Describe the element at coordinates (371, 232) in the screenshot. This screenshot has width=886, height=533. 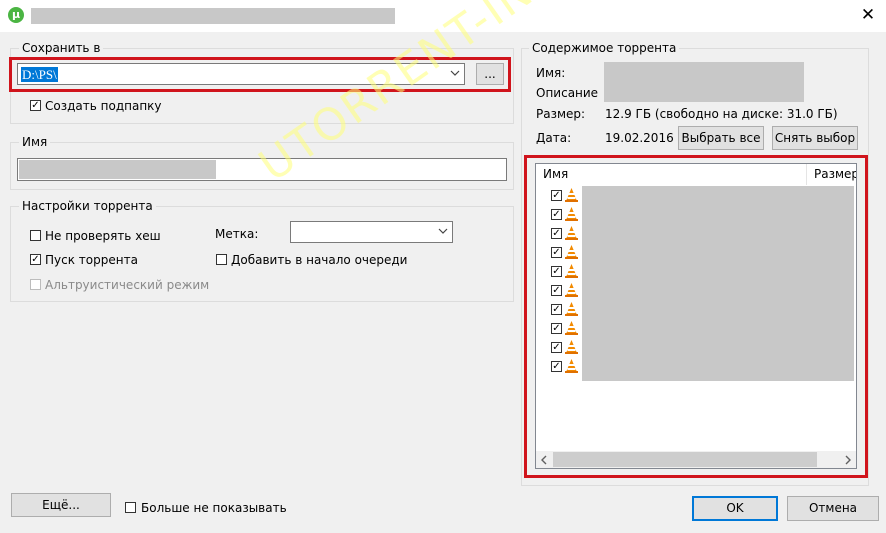
I see `label-combobox` at that location.